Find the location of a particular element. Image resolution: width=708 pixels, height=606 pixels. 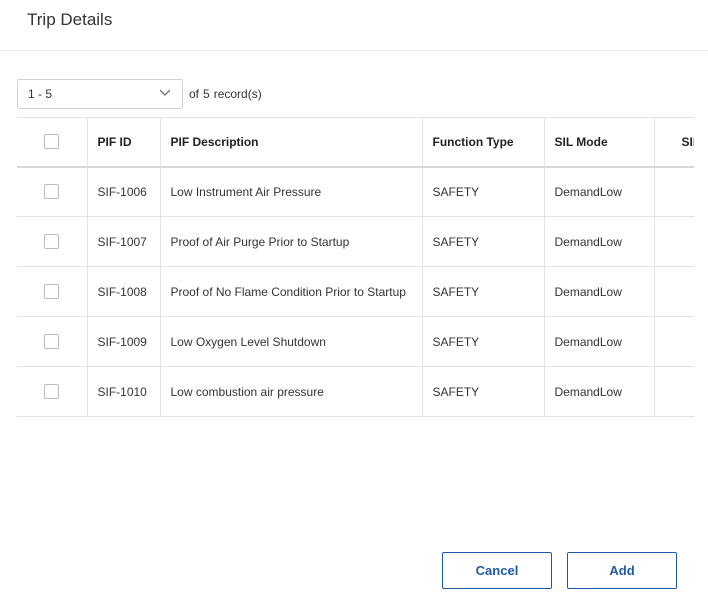

select-all-cell is located at coordinates (52, 142).